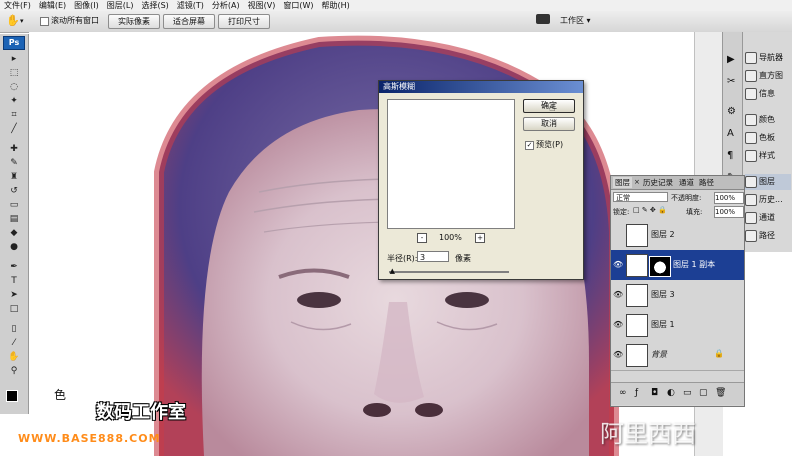 The image size is (792, 456). Describe the element at coordinates (623, 393) in the screenshot. I see `link-icon: ∞` at that location.